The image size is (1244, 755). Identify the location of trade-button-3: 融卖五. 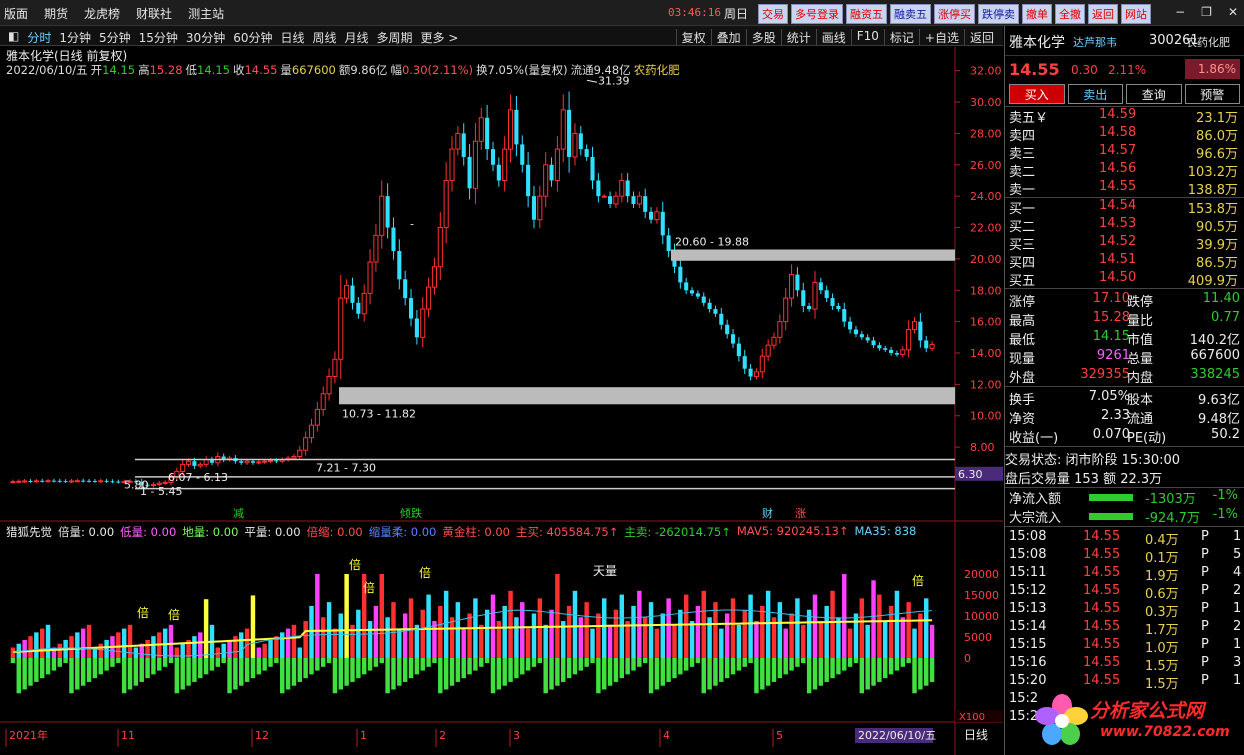
(910, 14).